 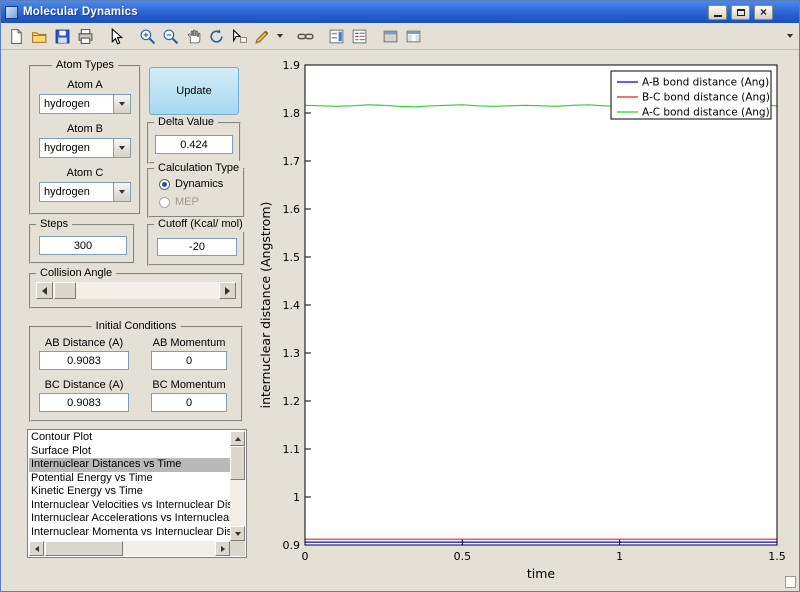 What do you see at coordinates (199, 184) in the screenshot?
I see `dynamics-radio-label: Dynamics` at bounding box center [199, 184].